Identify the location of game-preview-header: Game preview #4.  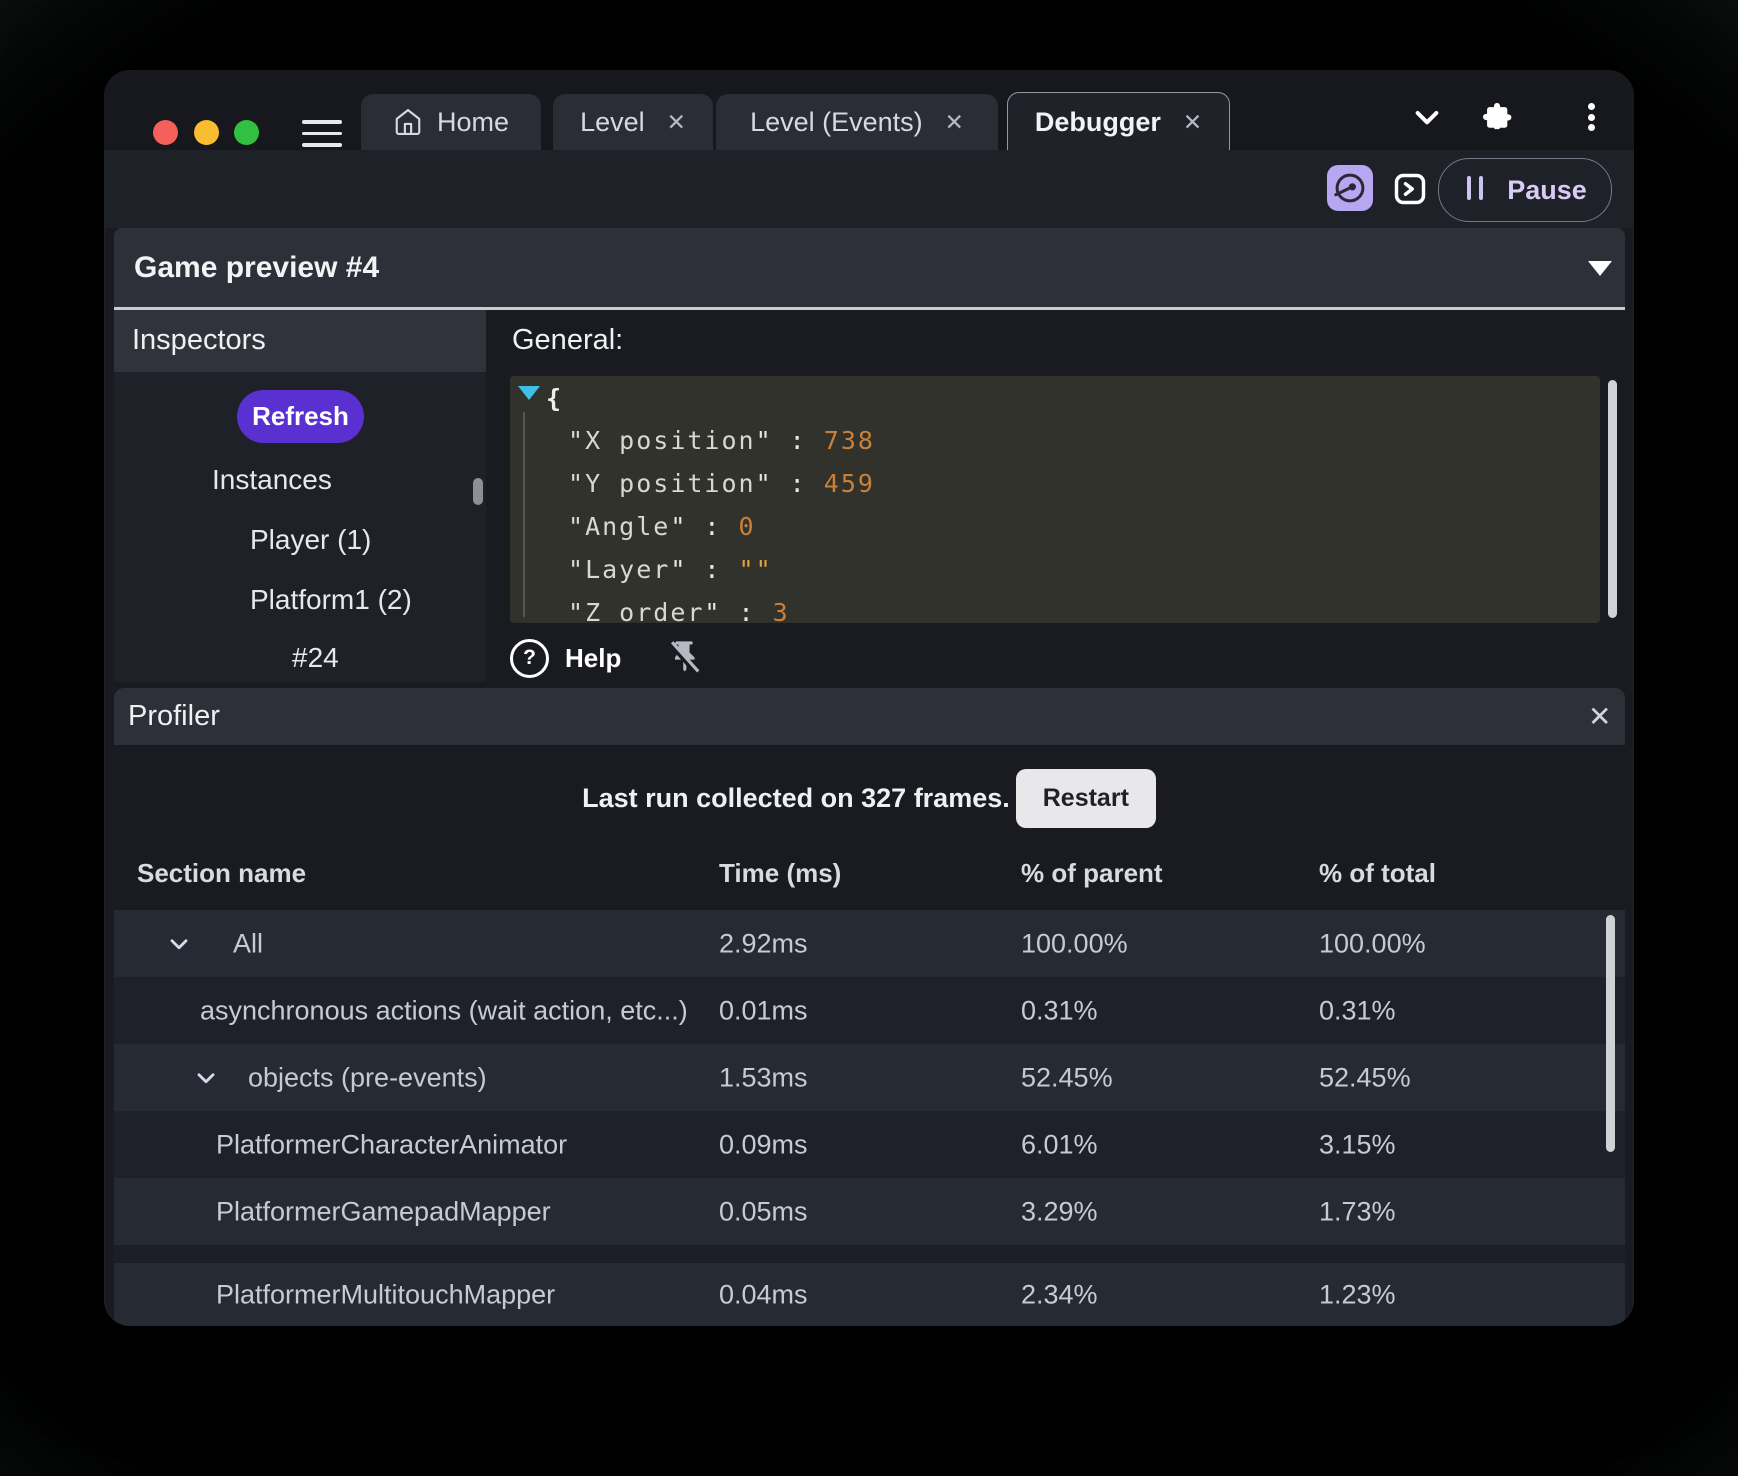
(869, 267).